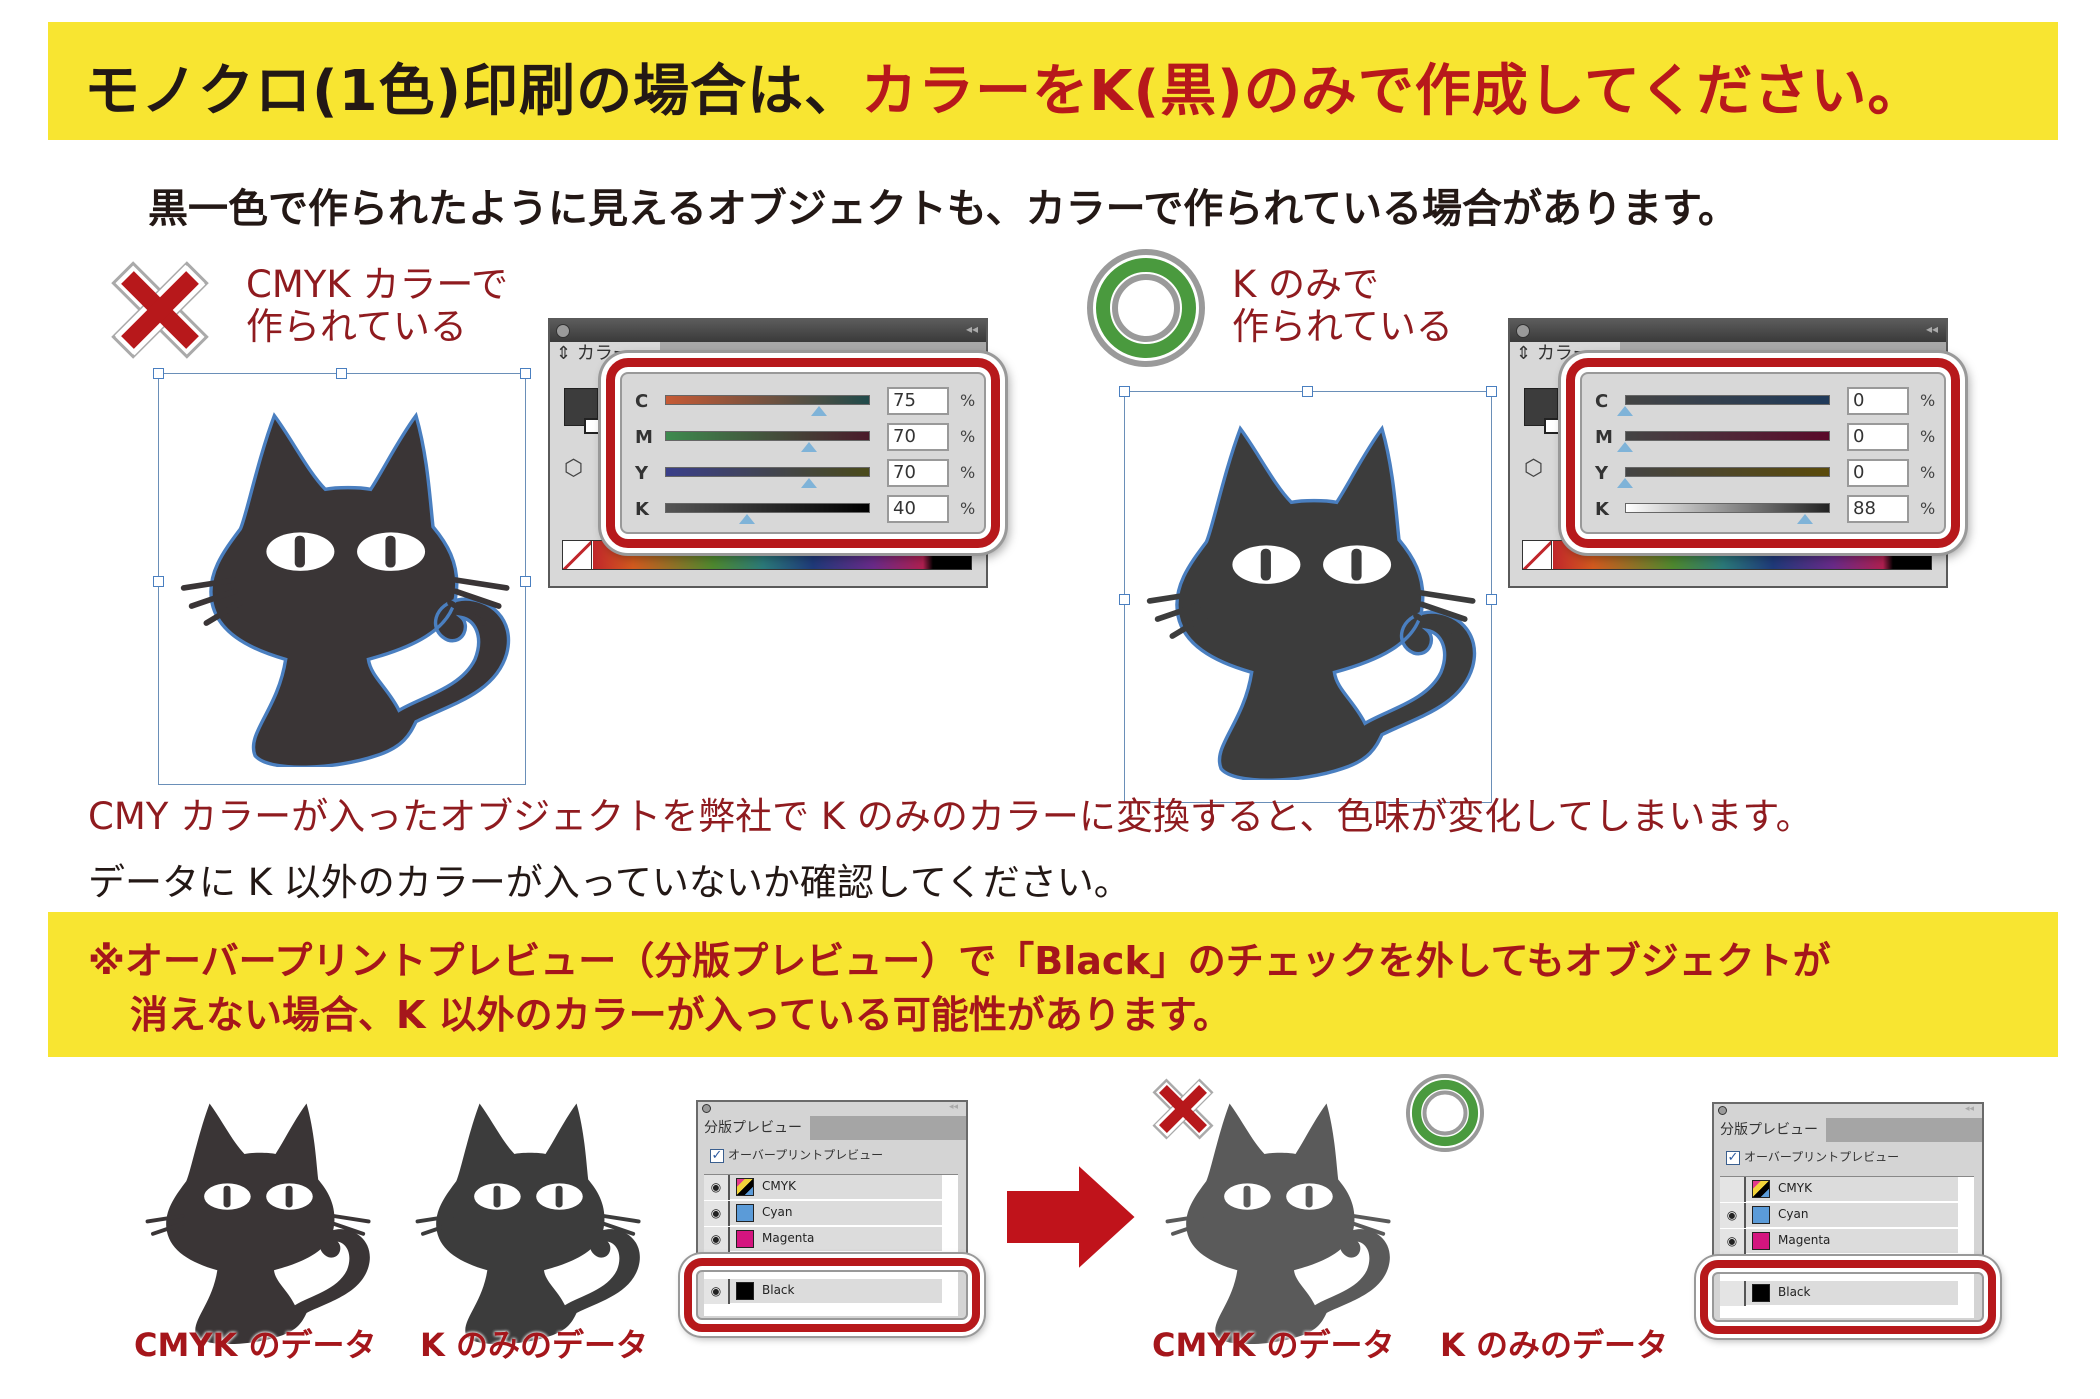 This screenshot has width=2100, height=1399. I want to click on k-sliders-highlight: C 0 % M 0 % Y 0 % K 88 %, so click(1763, 453).